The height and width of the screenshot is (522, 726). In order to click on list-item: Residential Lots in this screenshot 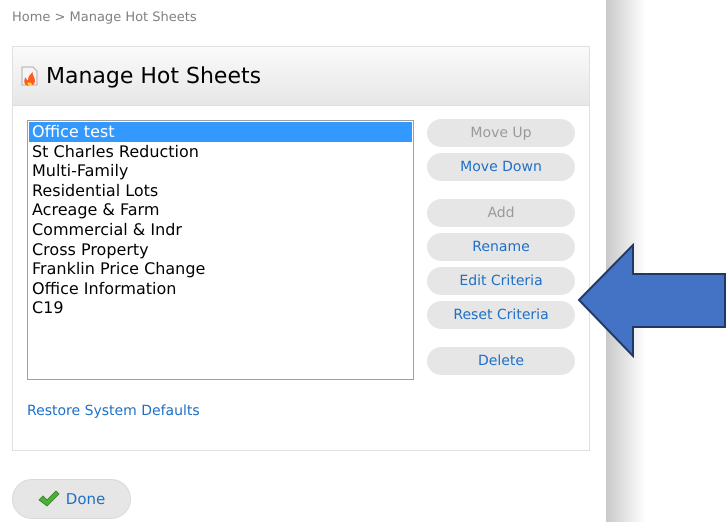, I will do `click(220, 190)`.